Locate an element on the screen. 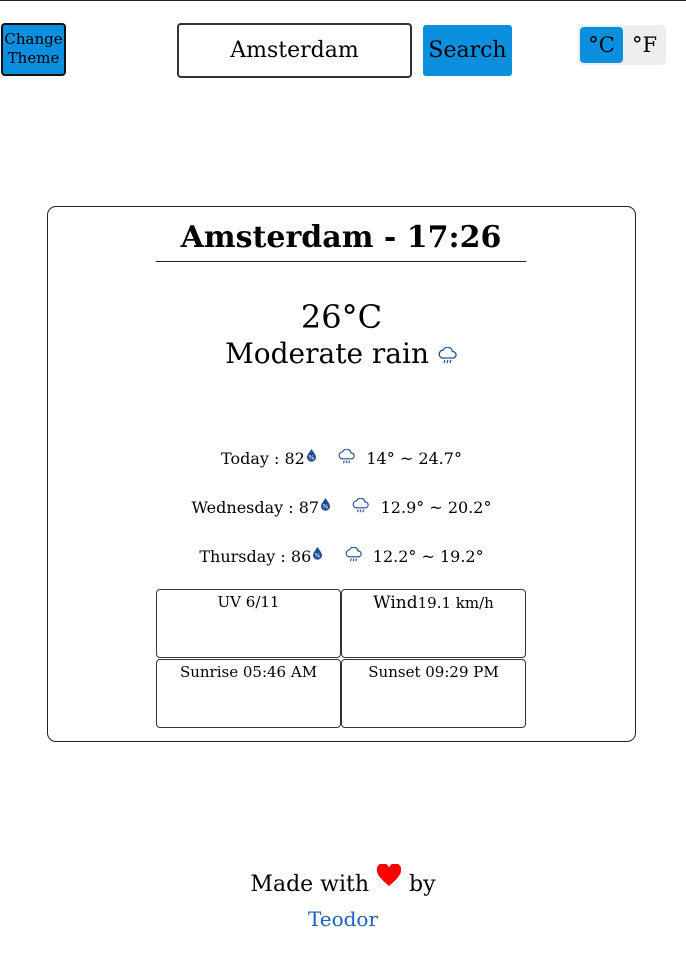  wind-cell: Wind19.1 km/h is located at coordinates (433, 623).